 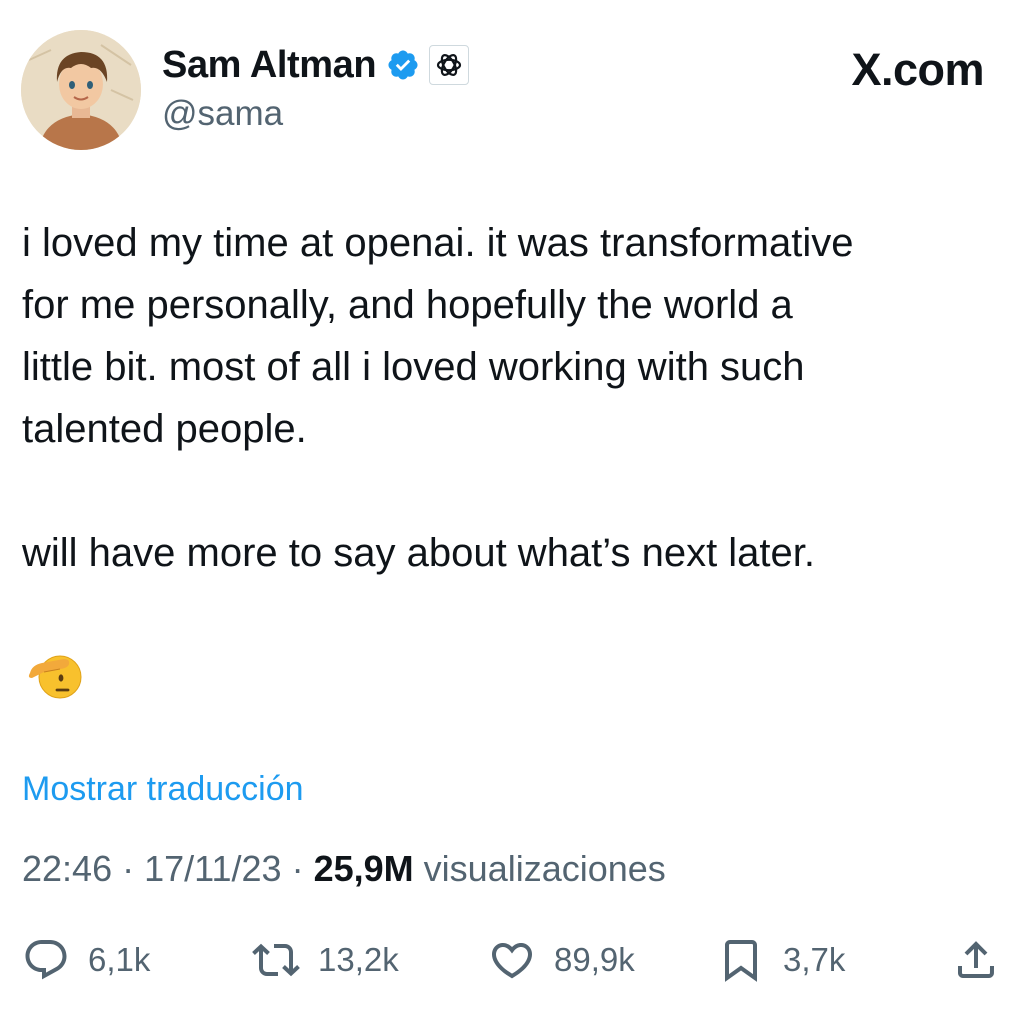 I want to click on avatar-illustration, so click(x=81, y=90).